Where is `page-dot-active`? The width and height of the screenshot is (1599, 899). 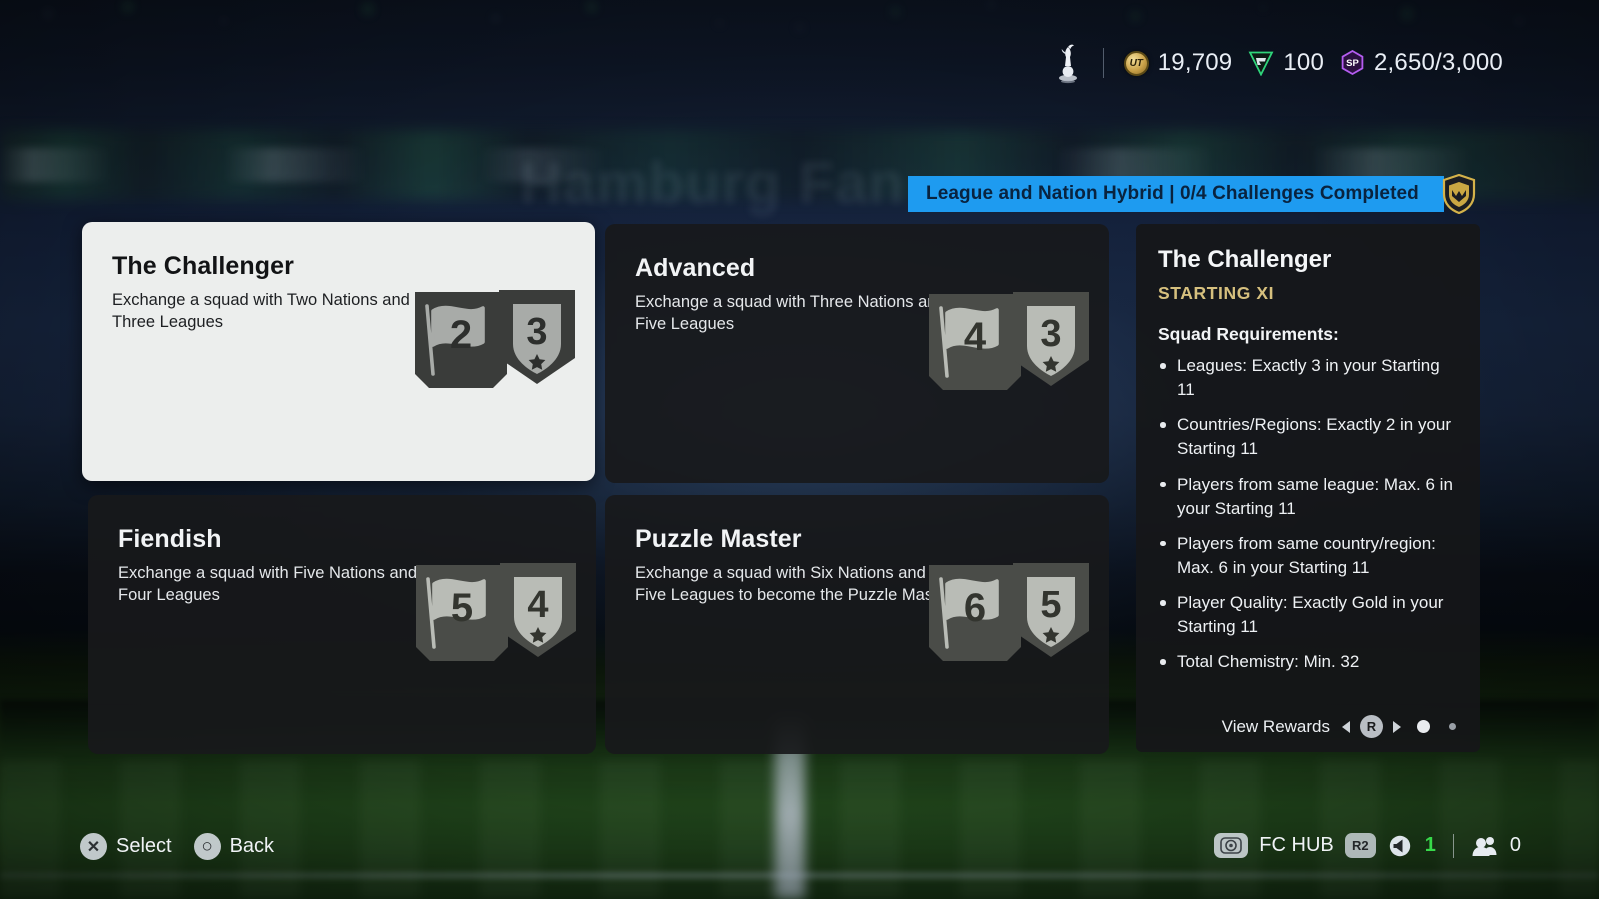
page-dot-active is located at coordinates (1423, 726).